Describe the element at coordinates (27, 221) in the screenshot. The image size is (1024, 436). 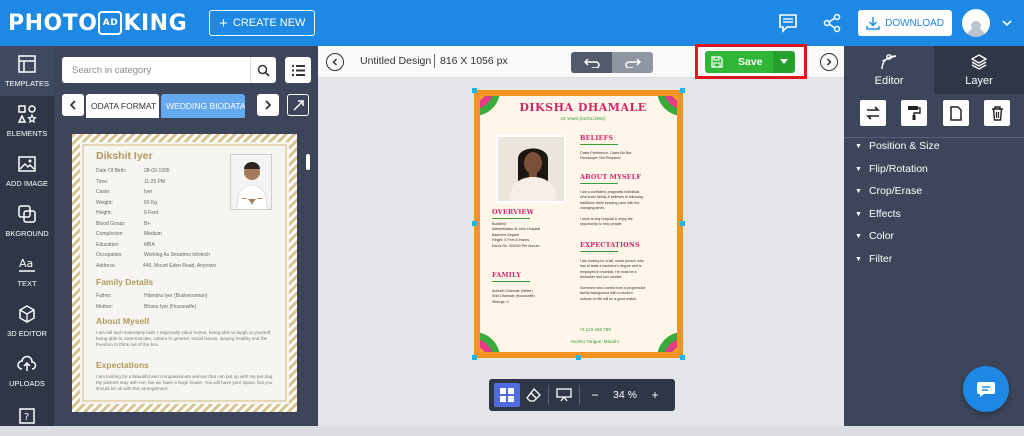
I see `nav-background: BKGROUND` at that location.